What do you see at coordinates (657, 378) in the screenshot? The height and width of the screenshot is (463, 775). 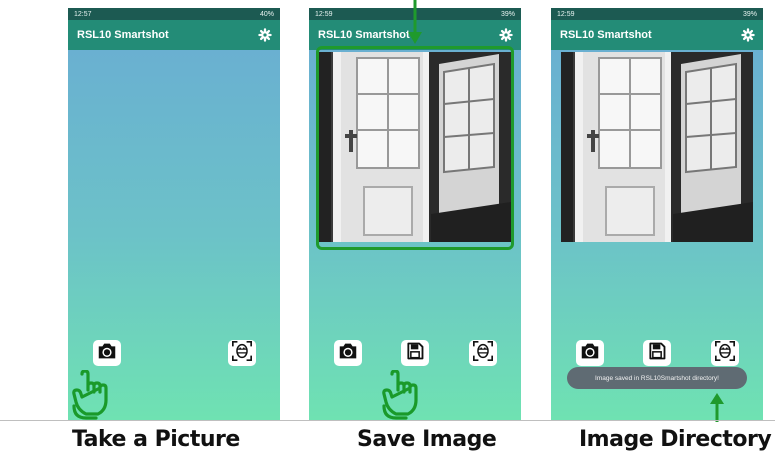 I see `toast-message: Image saved in RSL10Smartshot directory!` at bounding box center [657, 378].